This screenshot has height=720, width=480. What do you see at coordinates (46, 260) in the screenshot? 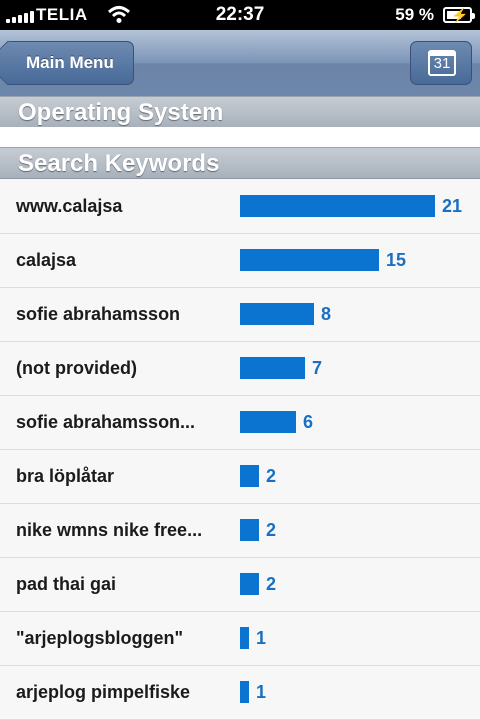
I see `keyword-label: calajsa` at bounding box center [46, 260].